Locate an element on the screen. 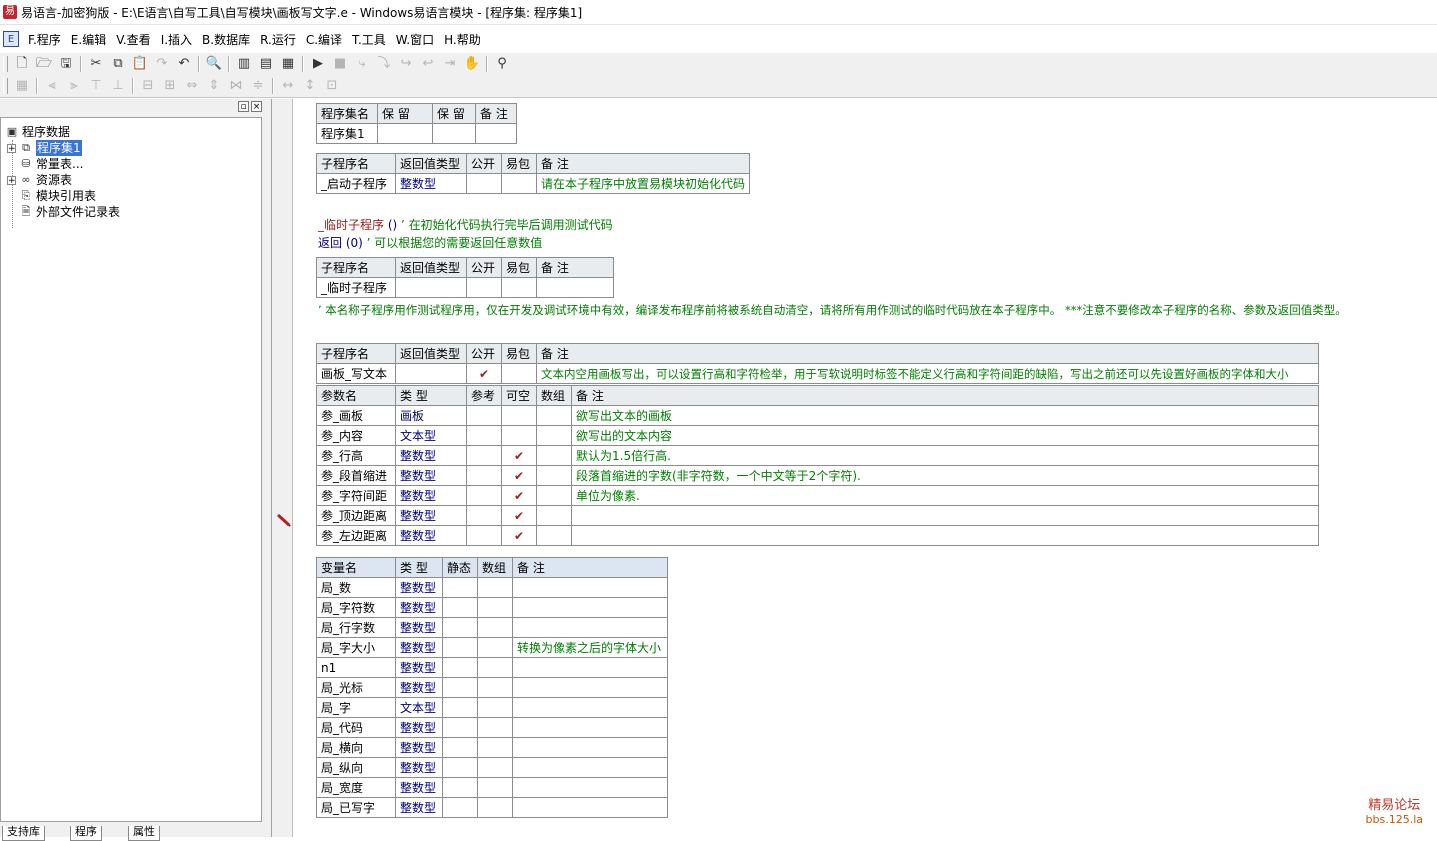 The height and width of the screenshot is (841, 1437). menu-program: F.程序 is located at coordinates (44, 39).